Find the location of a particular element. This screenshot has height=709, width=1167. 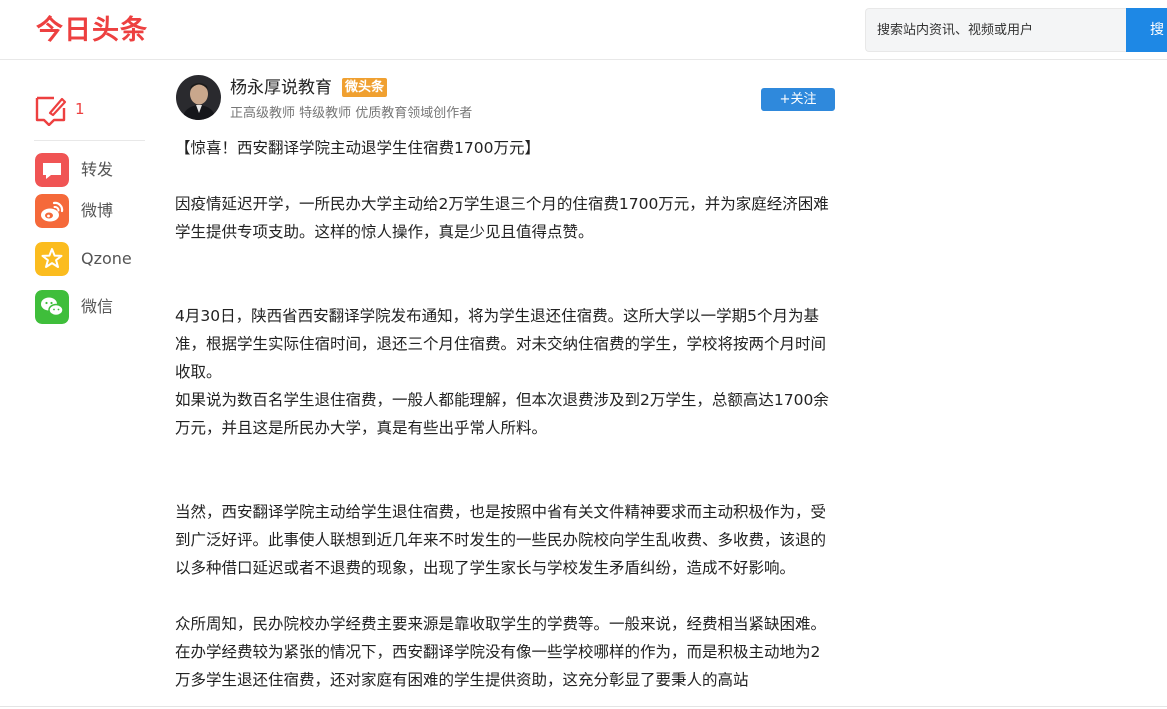

site-logo: 今日头条 is located at coordinates (92, 31).